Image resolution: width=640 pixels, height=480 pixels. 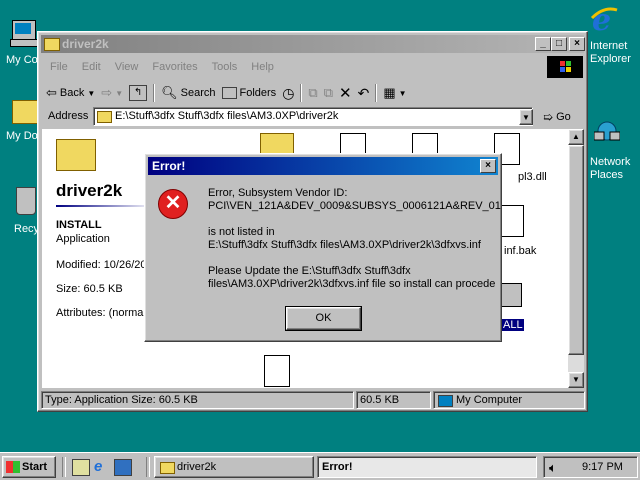 What do you see at coordinates (278, 193) in the screenshot?
I see `error-line: Error, Subsystem Vendor ID:` at bounding box center [278, 193].